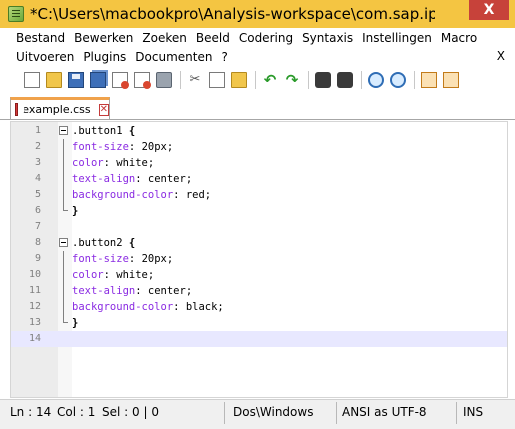  What do you see at coordinates (37, 258) in the screenshot?
I see `line-number: 9` at bounding box center [37, 258].